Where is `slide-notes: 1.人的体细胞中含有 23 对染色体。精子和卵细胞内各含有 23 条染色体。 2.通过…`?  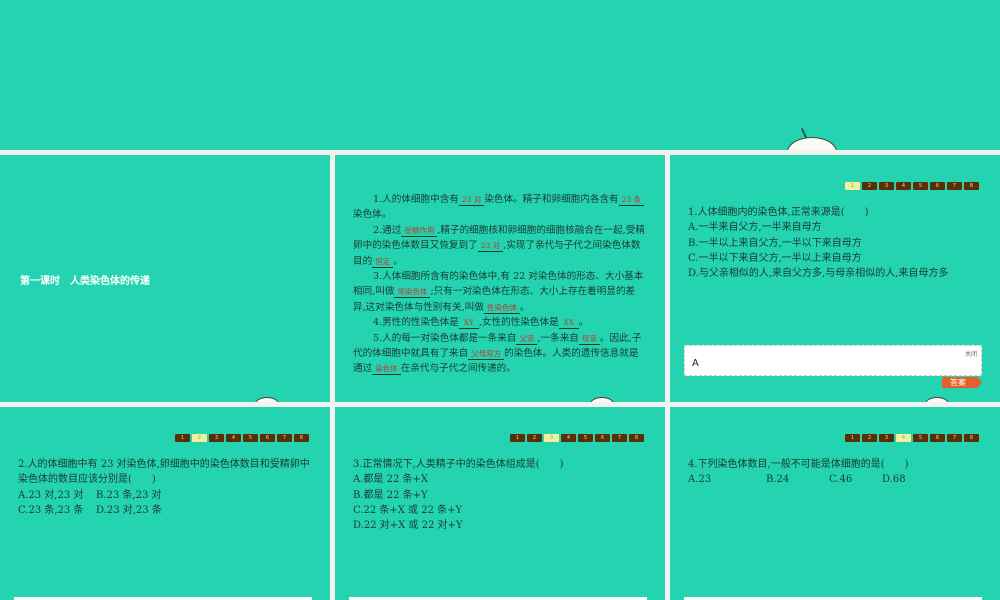 slide-notes: 1.人的体细胞中含有 23 对染色体。精子和卵细胞内各含有 23 条染色体。 2.通过… is located at coordinates (500, 278).